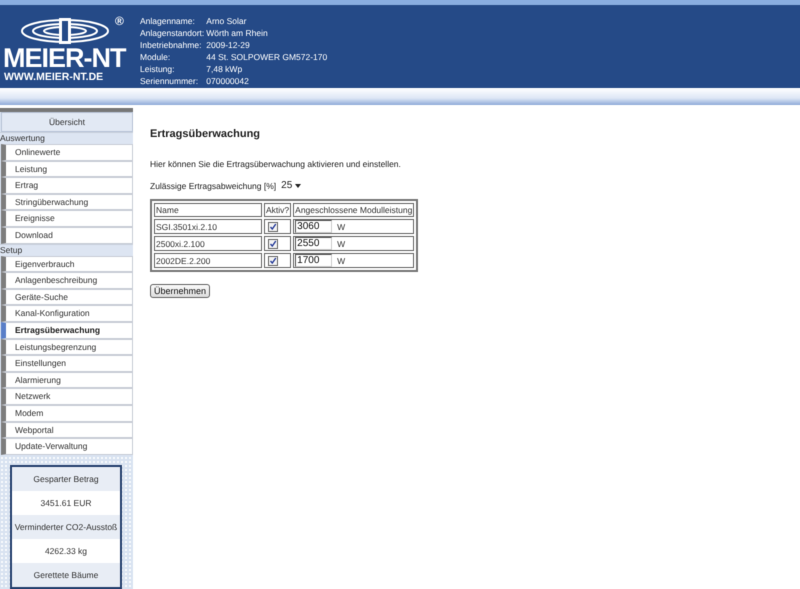  What do you see at coordinates (66, 526) in the screenshot?
I see `stat-label: Verminderter CO2-Ausstoß` at bounding box center [66, 526].